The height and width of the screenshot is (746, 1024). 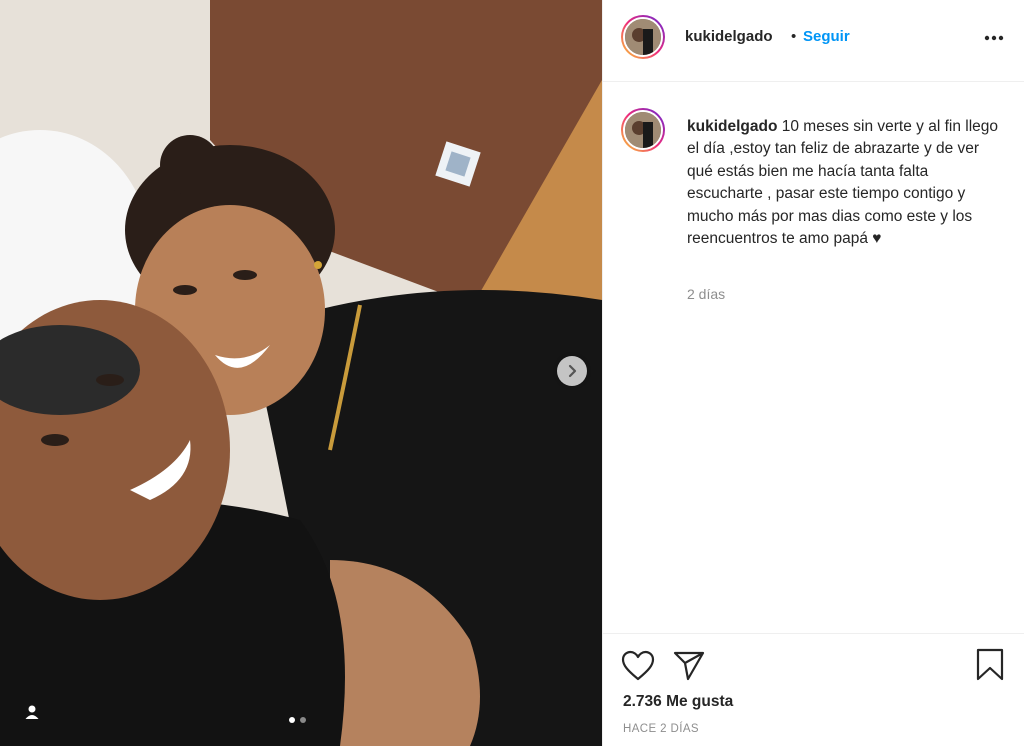 I want to click on caption-timestamp: 2 días, so click(x=706, y=294).